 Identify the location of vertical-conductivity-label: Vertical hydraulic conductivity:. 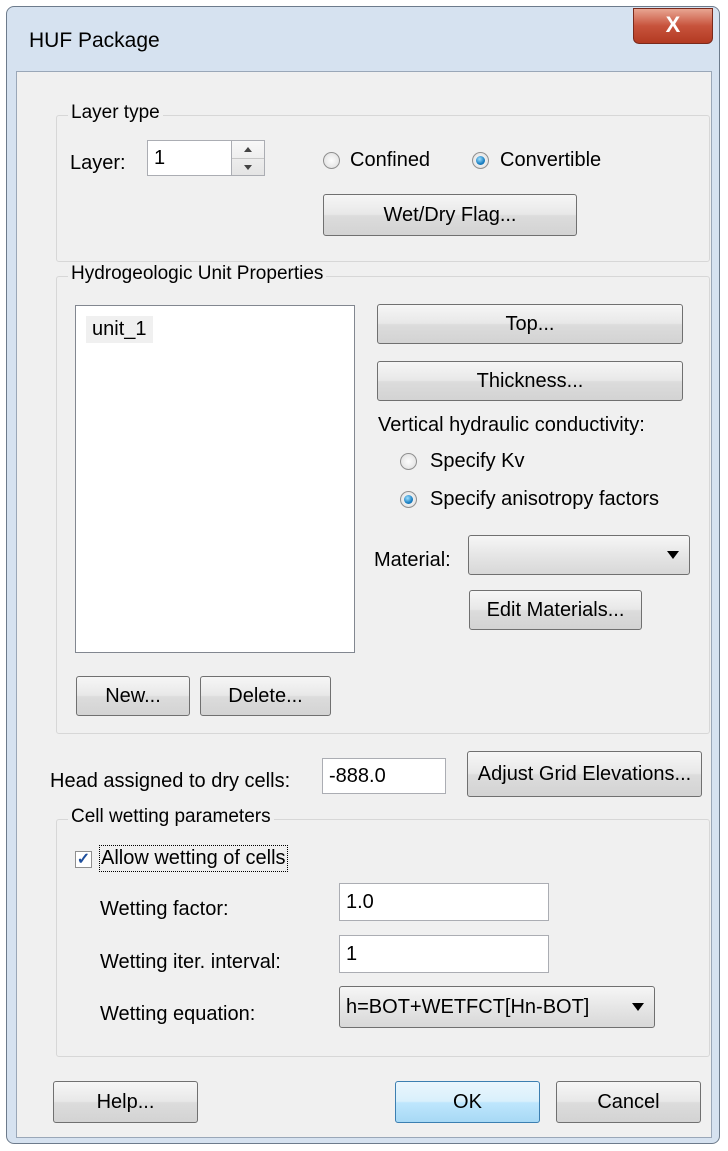
(511, 425).